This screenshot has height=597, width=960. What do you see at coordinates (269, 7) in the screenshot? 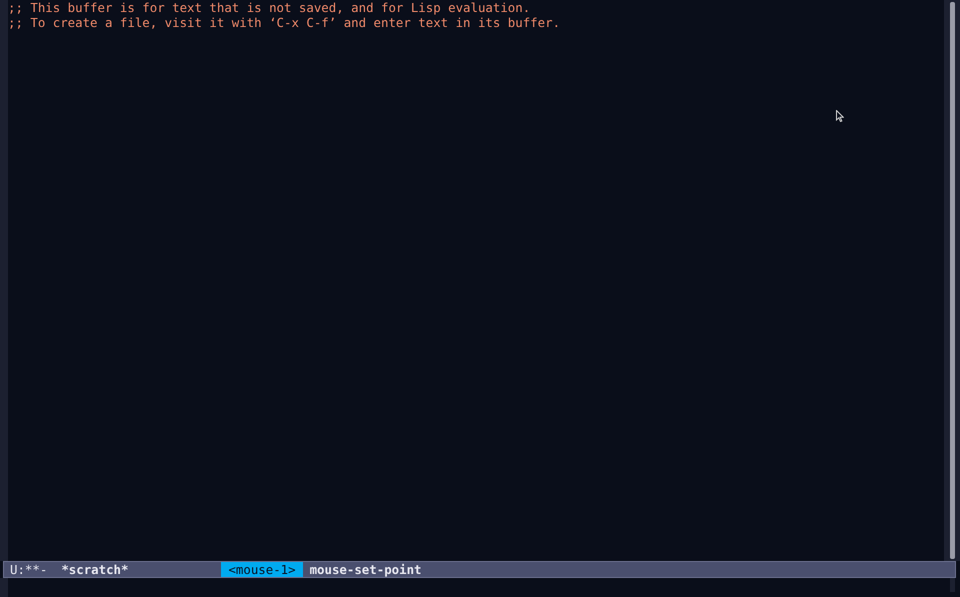
I see `comment-line: ;; This buffer is for text that is not saved, and for Lisp evaluation.` at bounding box center [269, 7].